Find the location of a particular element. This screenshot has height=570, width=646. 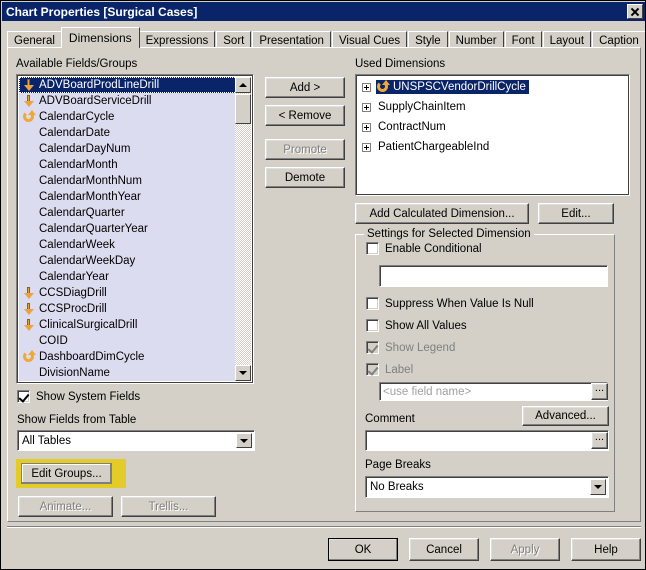

list-item: CalendarMonth is located at coordinates (135, 165).